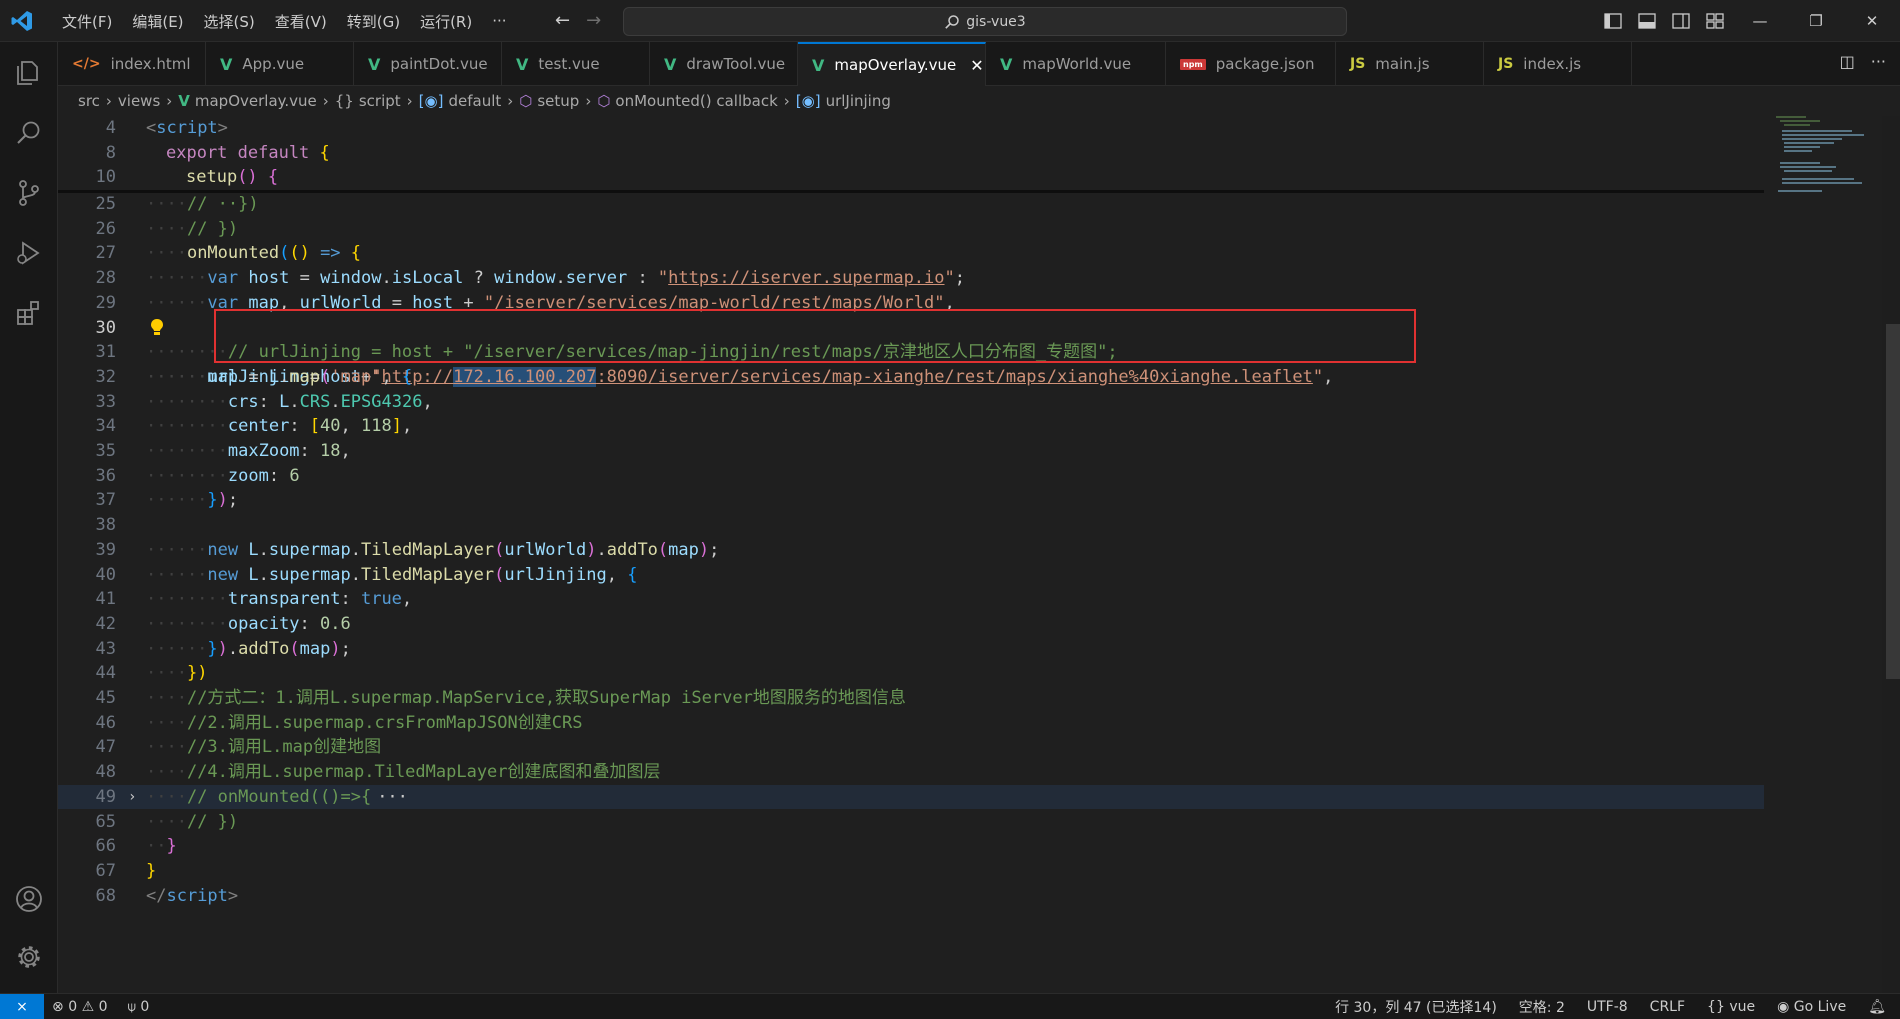 The width and height of the screenshot is (1900, 1019). Describe the element at coordinates (558, 101) in the screenshot. I see `breadcrumb-setup: setup` at that location.